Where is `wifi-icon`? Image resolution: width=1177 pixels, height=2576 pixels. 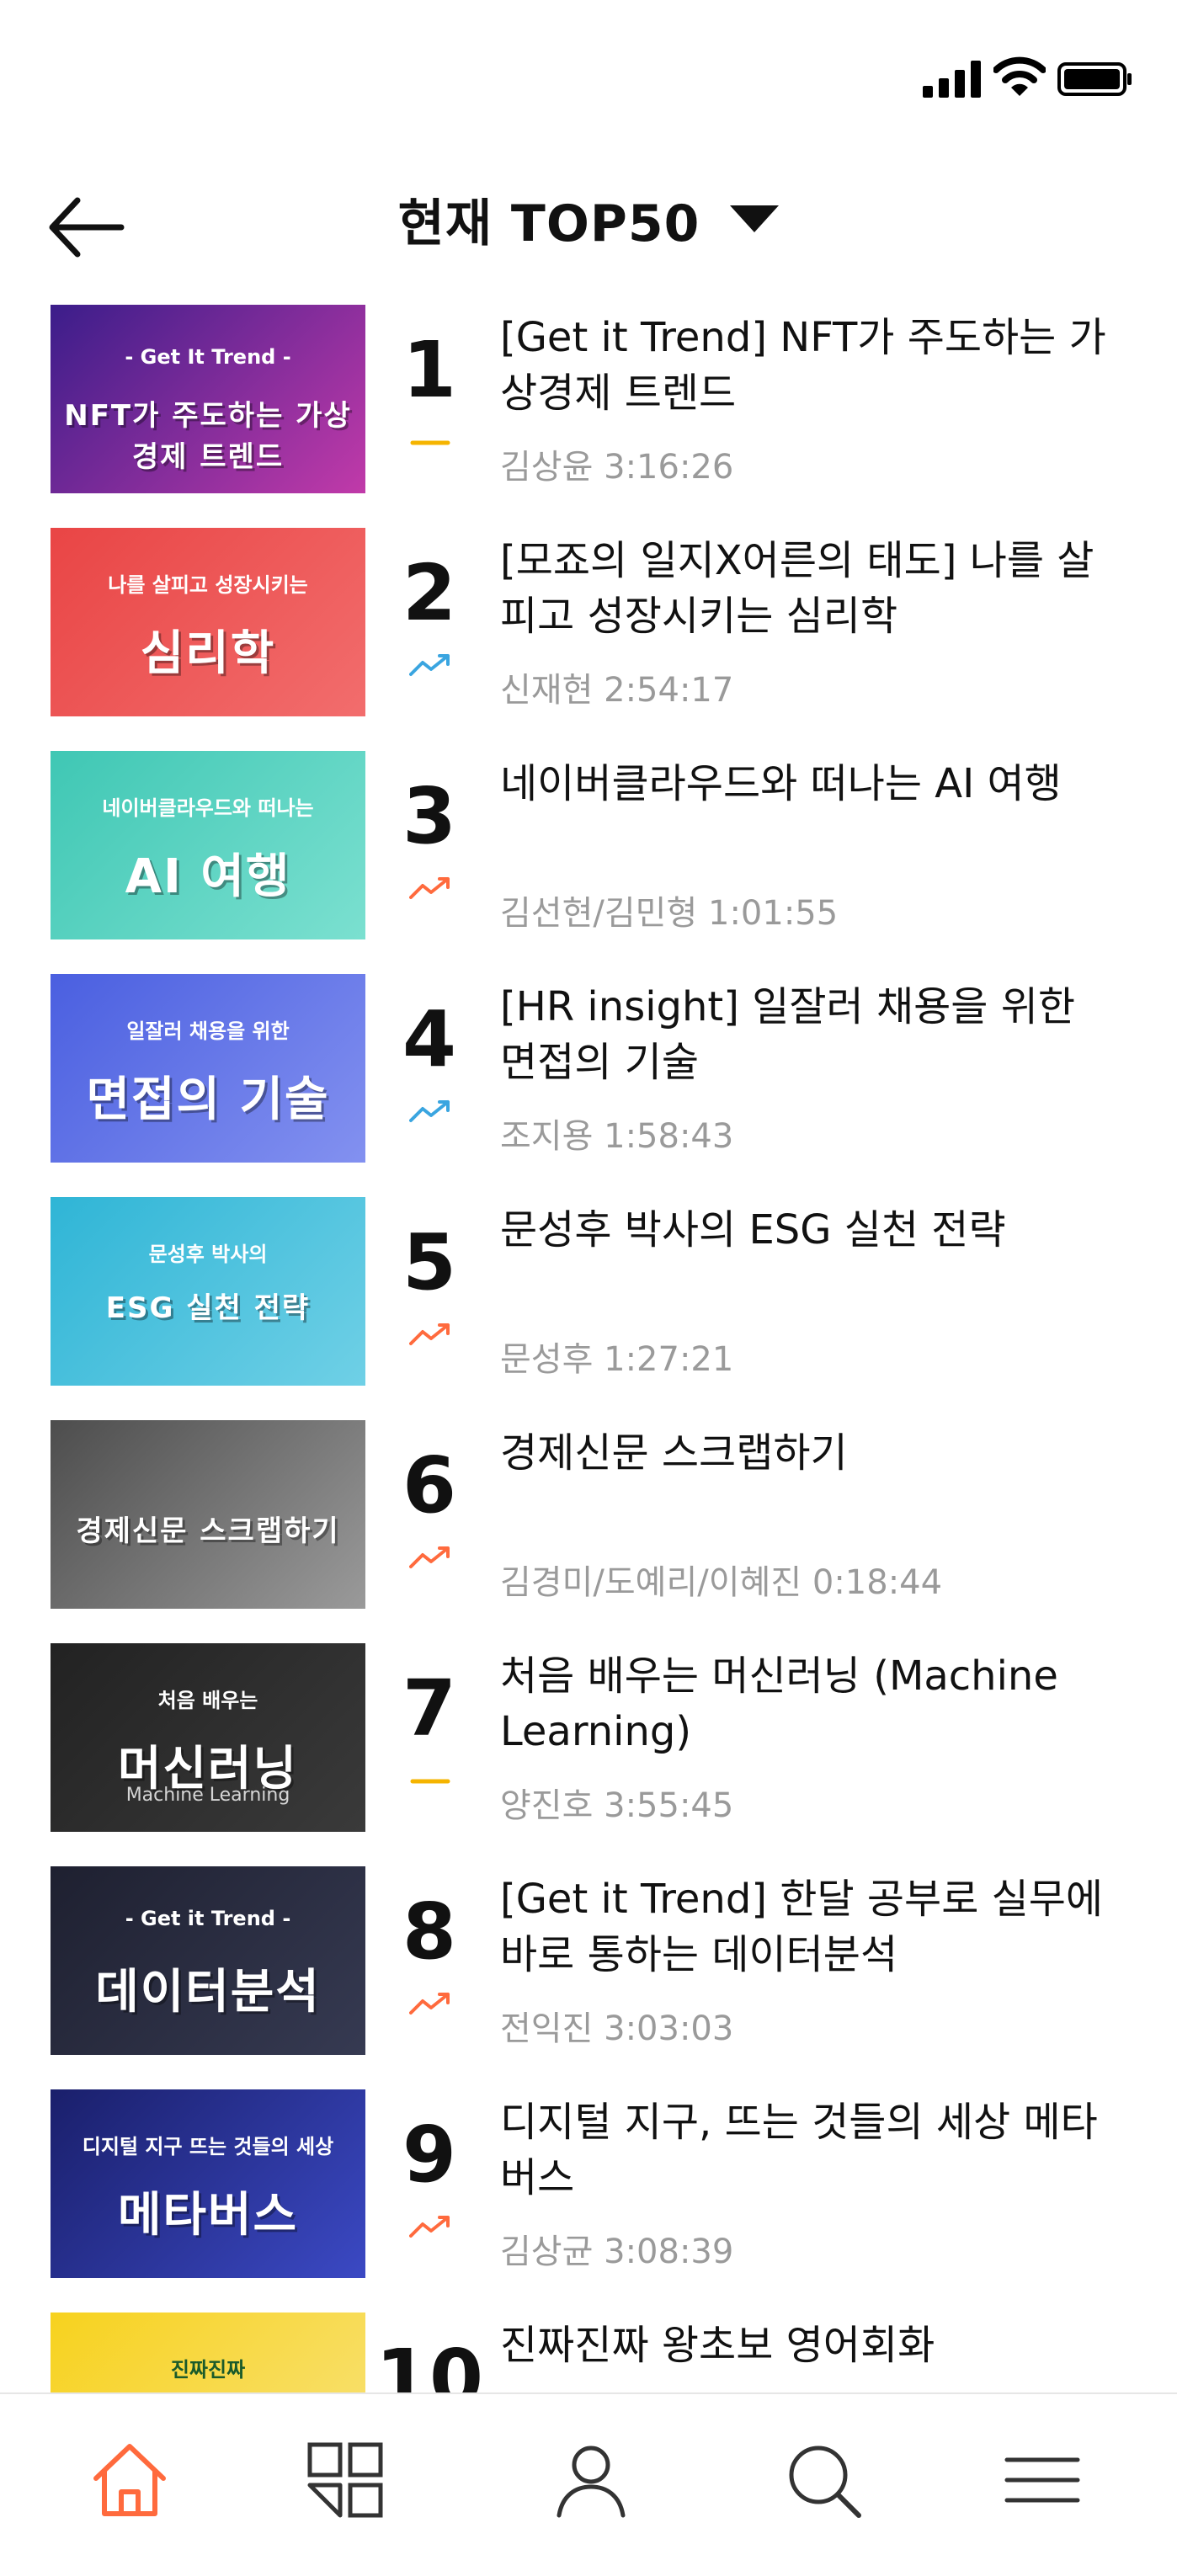
wifi-icon is located at coordinates (1020, 76).